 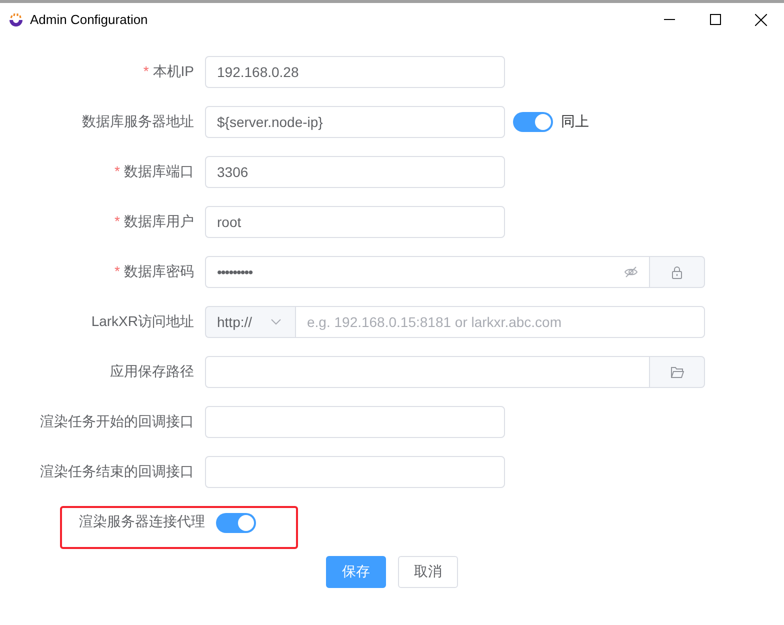 I want to click on field-label: 本机IP, so click(x=173, y=71).